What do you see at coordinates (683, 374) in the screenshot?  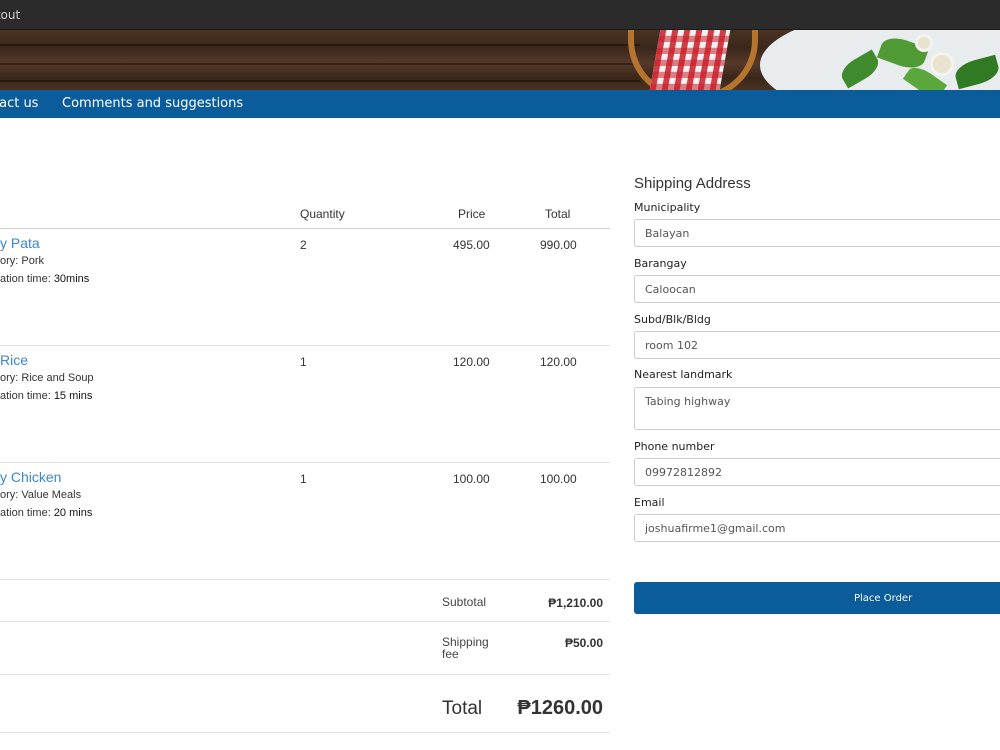 I see `nearest-landmark-label: Nearest landmark` at bounding box center [683, 374].